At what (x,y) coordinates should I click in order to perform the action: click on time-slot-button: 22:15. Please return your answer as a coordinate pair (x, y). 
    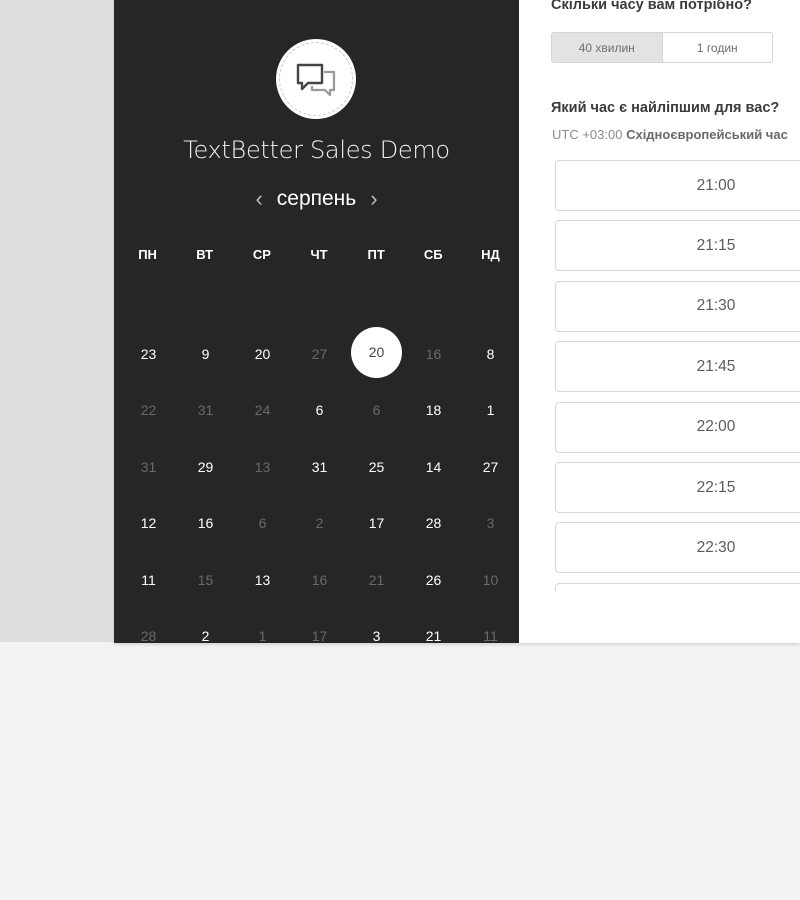
    Looking at the image, I should click on (677, 487).